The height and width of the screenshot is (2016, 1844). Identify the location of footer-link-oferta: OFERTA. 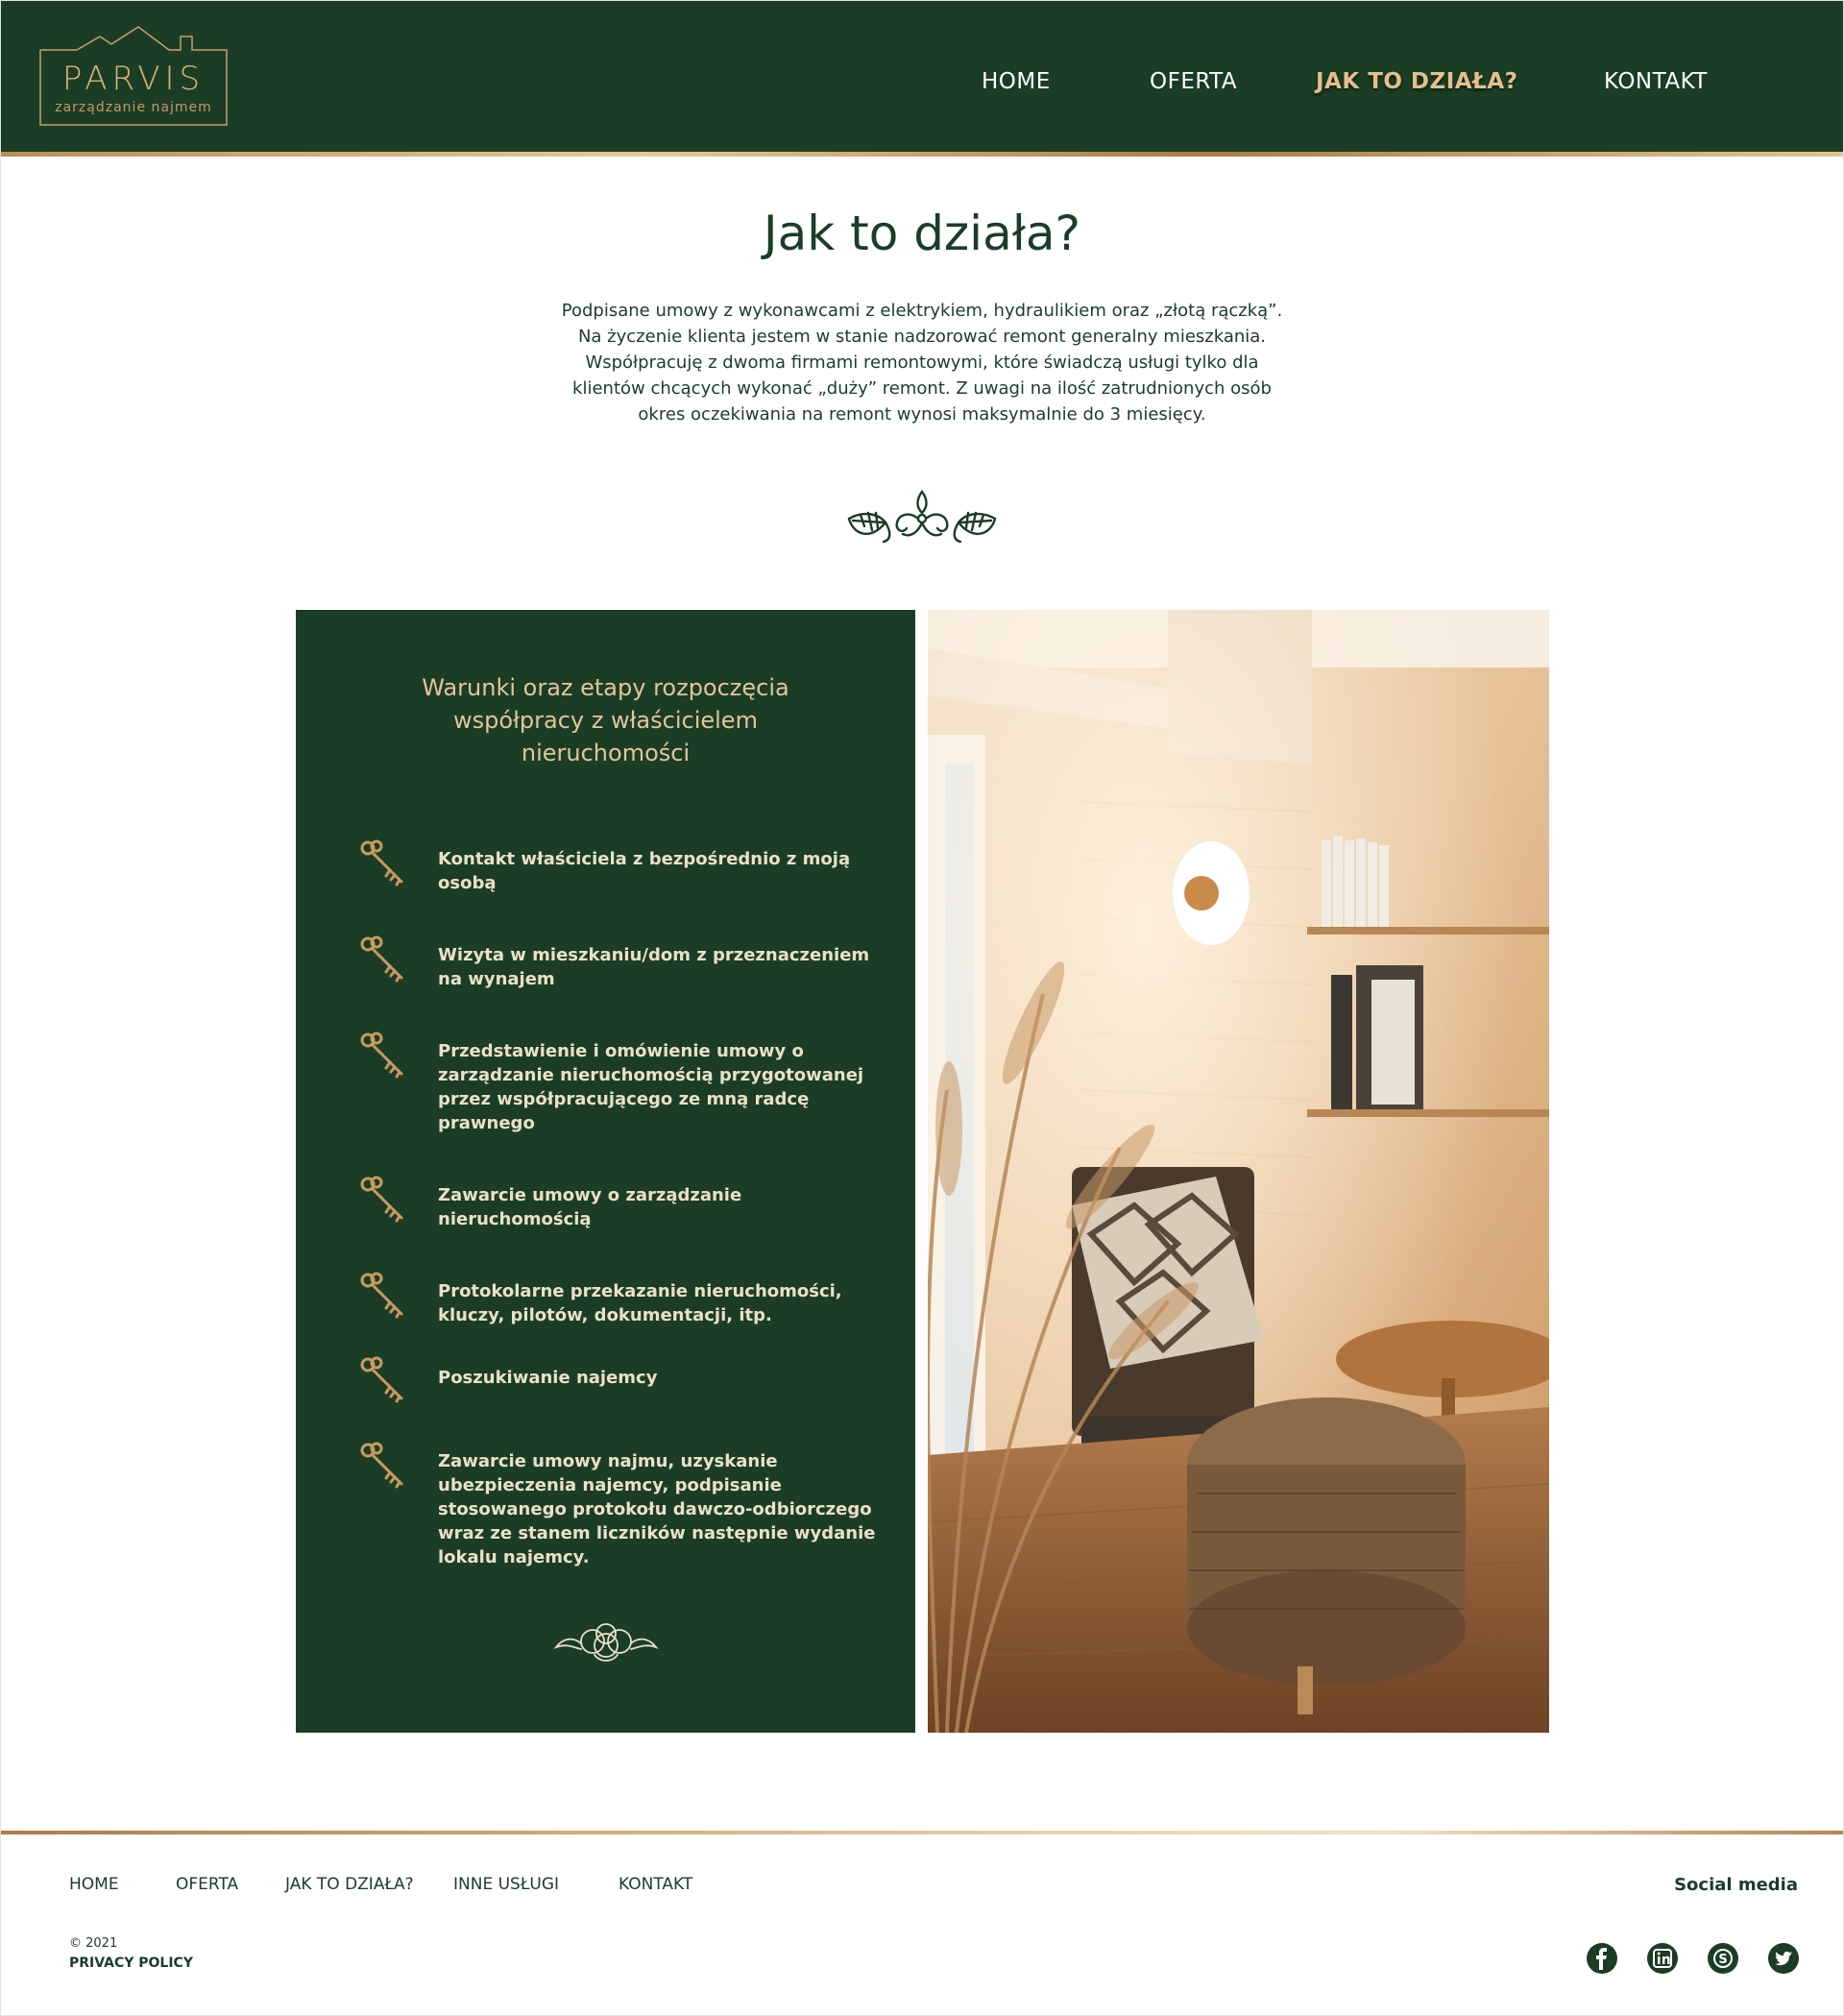
(207, 1884).